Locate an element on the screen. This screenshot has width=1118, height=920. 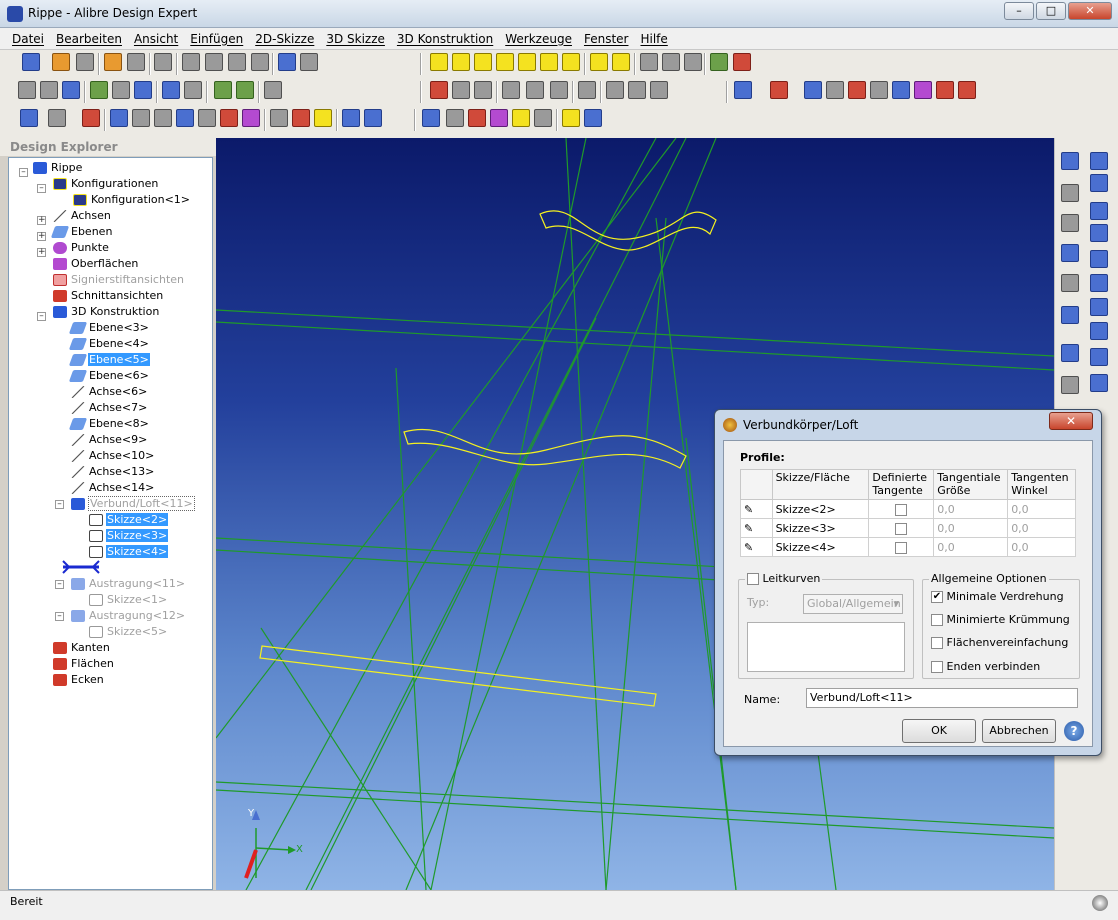
zoom-window-icon is located at coordinates (121, 90).